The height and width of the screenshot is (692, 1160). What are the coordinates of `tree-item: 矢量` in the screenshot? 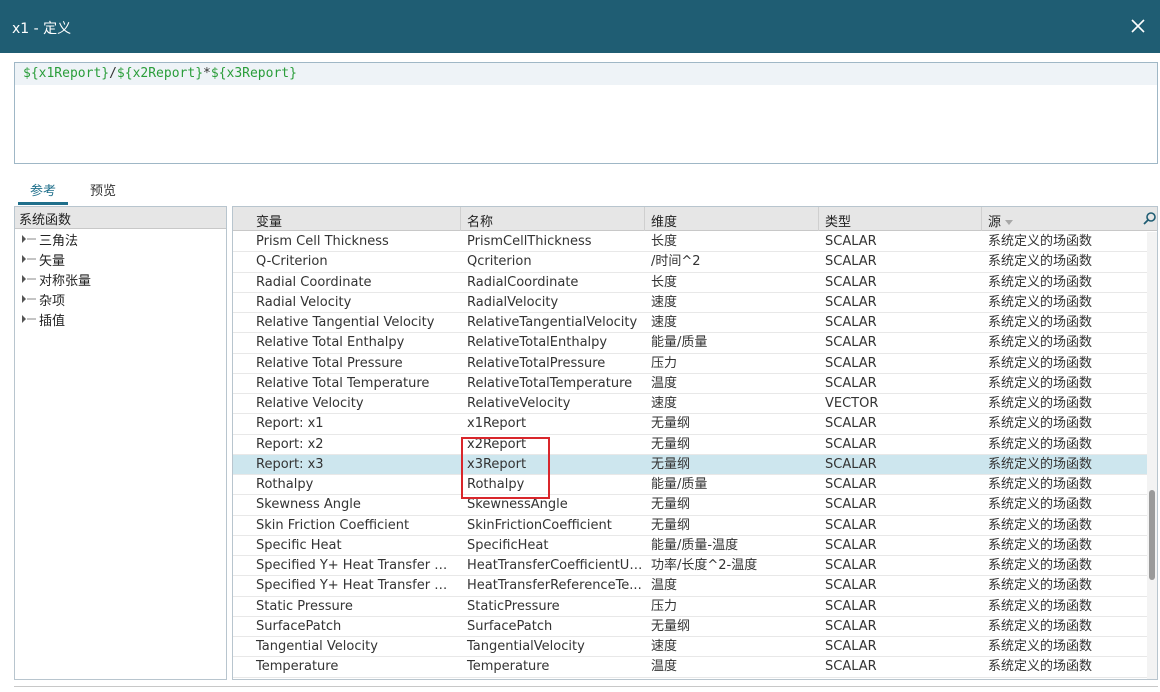 It's located at (120, 259).